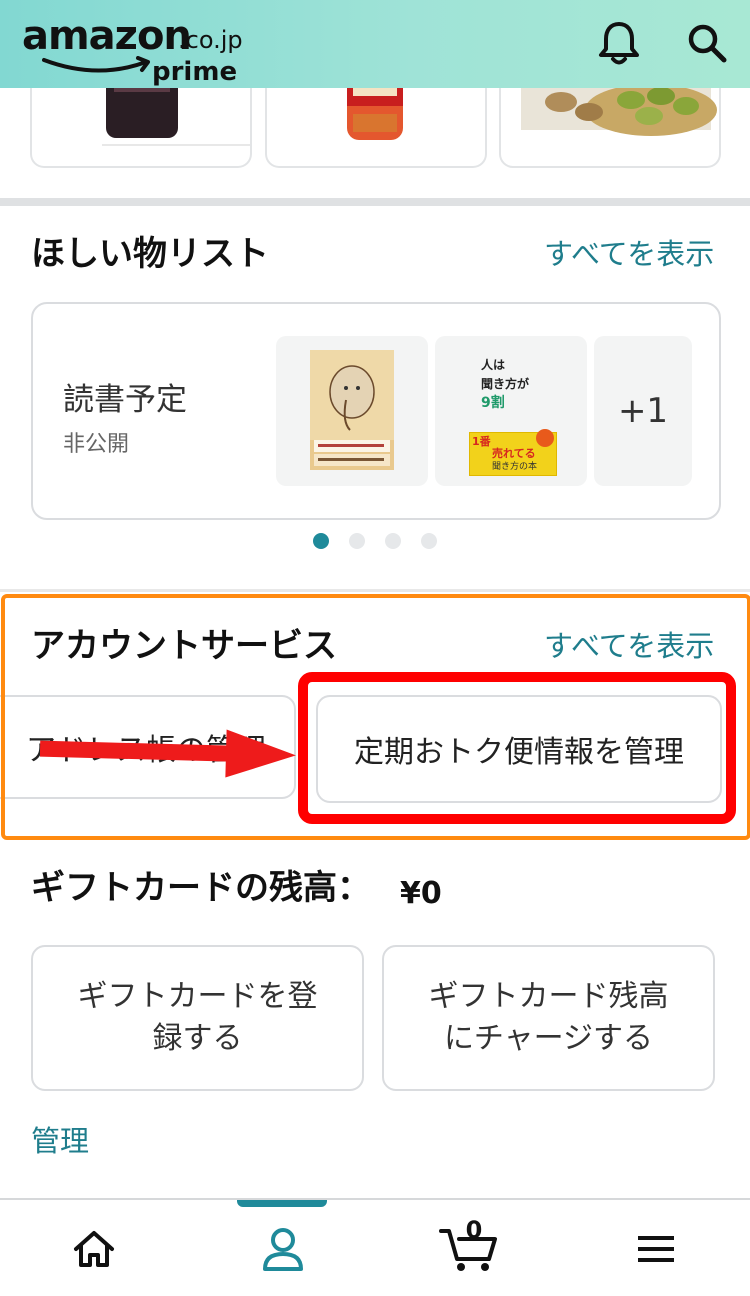 The image size is (750, 1296). Describe the element at coordinates (629, 646) in the screenshot. I see `account-services-see-all-link: すべてを表示` at that location.